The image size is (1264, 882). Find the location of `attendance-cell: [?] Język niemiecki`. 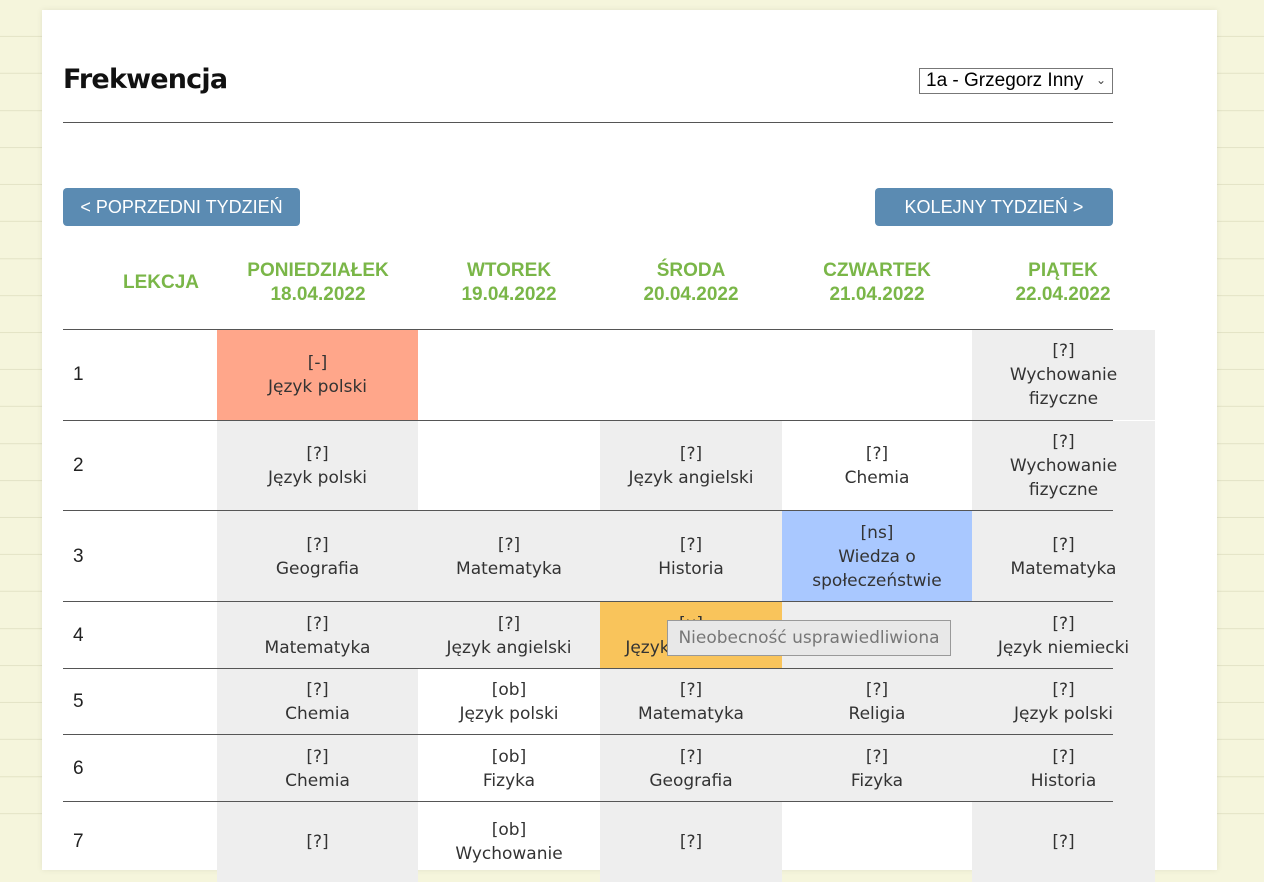

attendance-cell: [?] Język niemiecki is located at coordinates (1063, 635).